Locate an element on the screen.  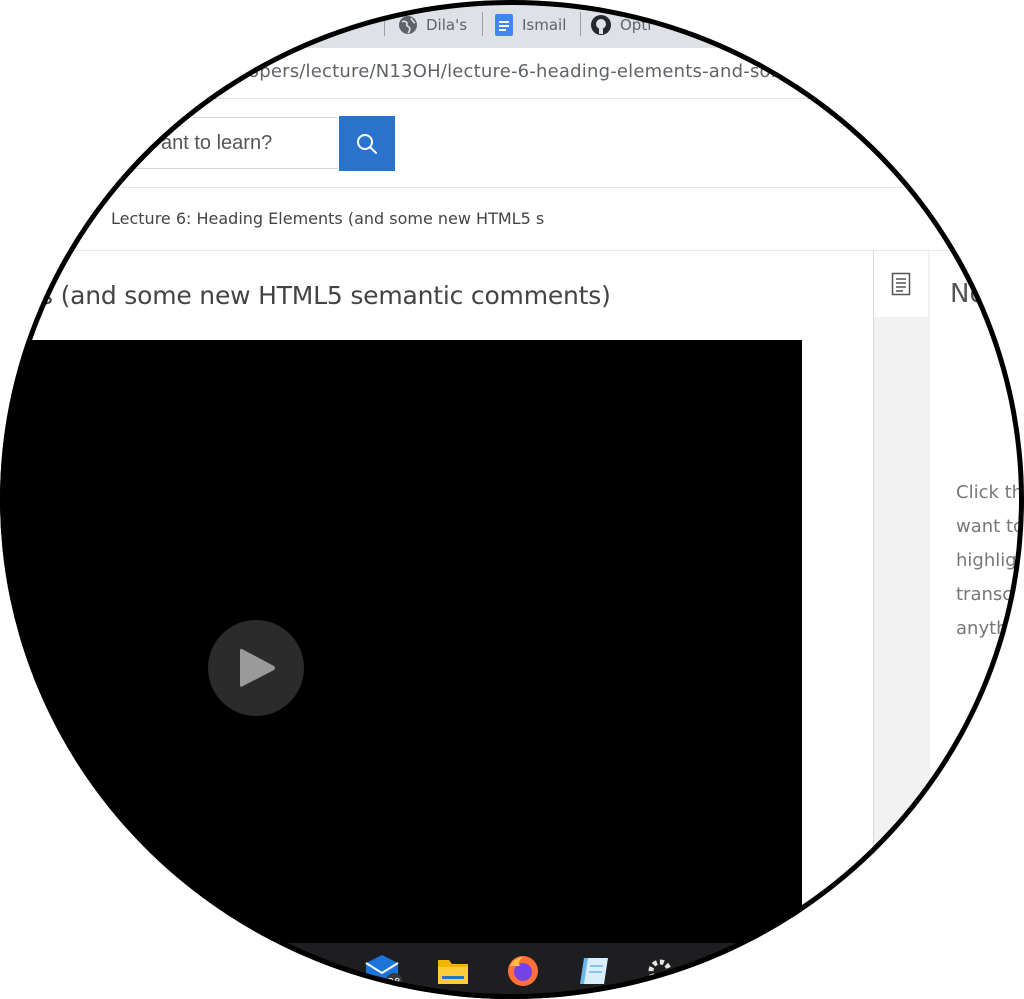
search-button is located at coordinates (367, 143).